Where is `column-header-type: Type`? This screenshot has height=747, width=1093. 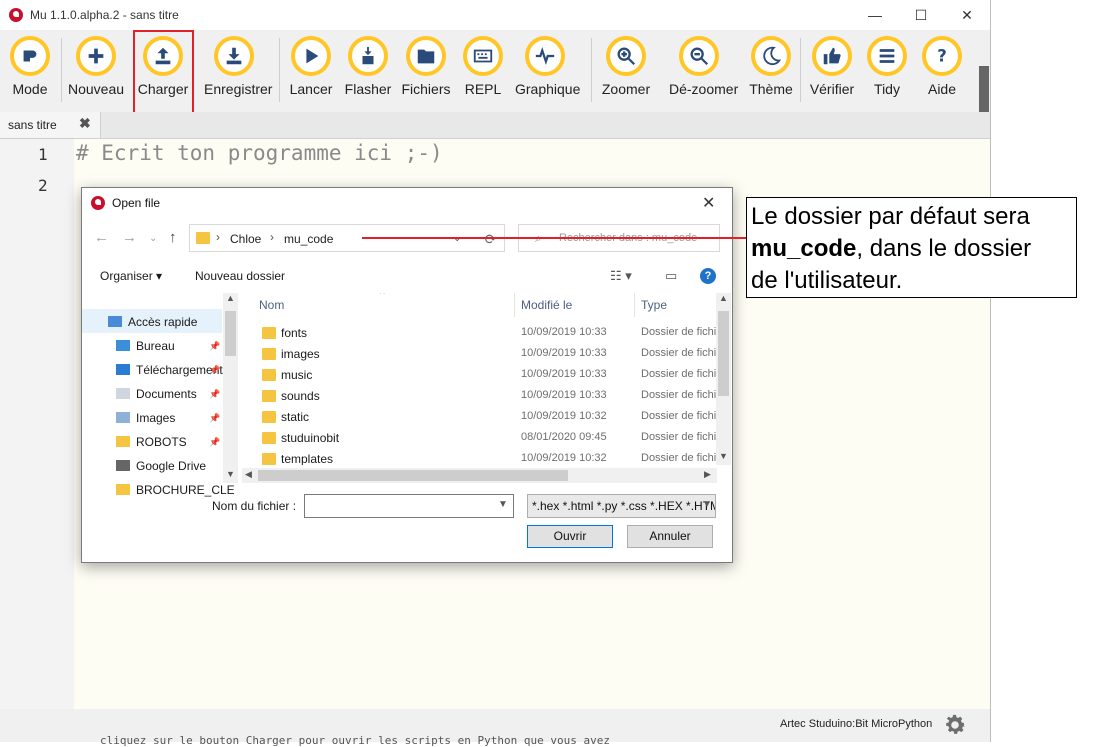
column-header-type: Type is located at coordinates (654, 305).